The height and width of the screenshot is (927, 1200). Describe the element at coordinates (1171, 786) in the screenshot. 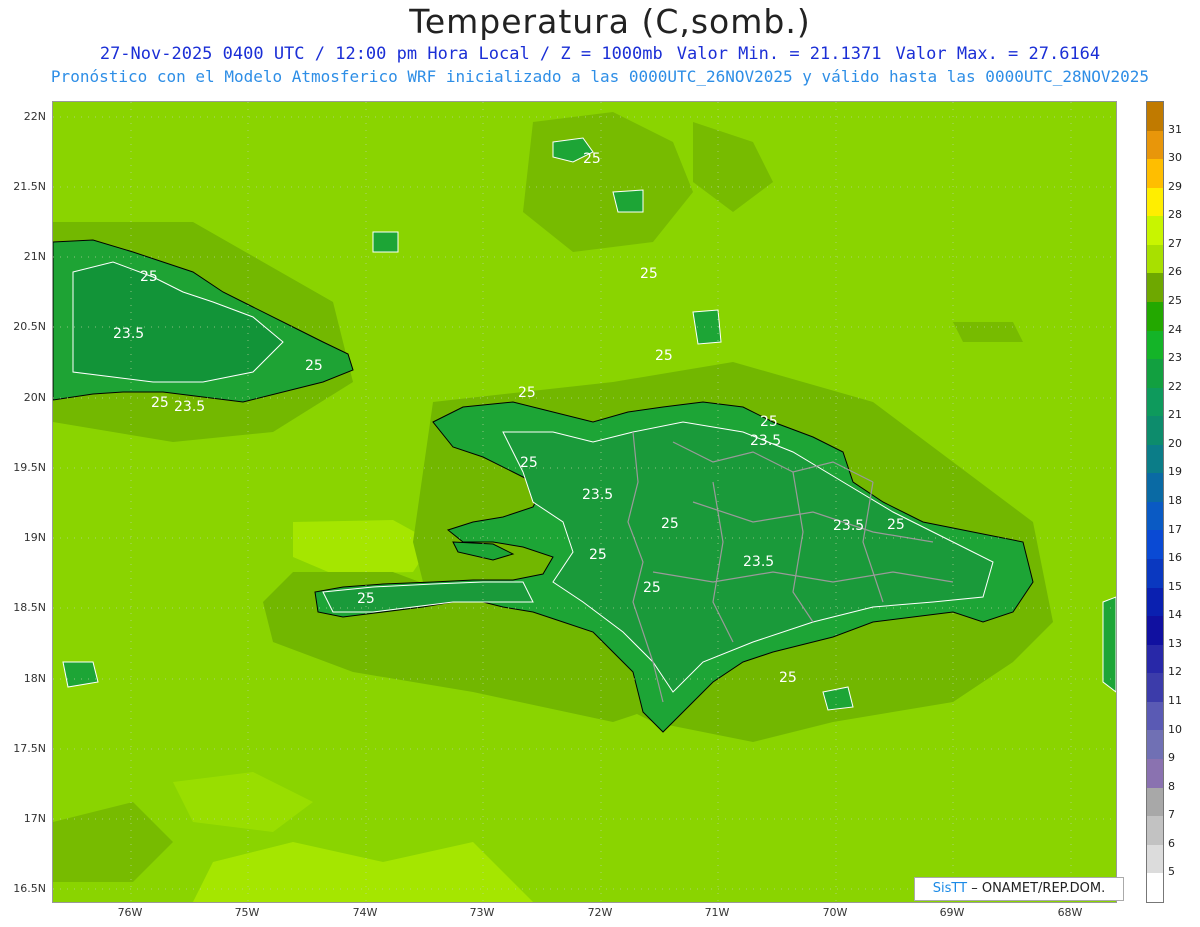

I see `color-scale-label: 8` at that location.